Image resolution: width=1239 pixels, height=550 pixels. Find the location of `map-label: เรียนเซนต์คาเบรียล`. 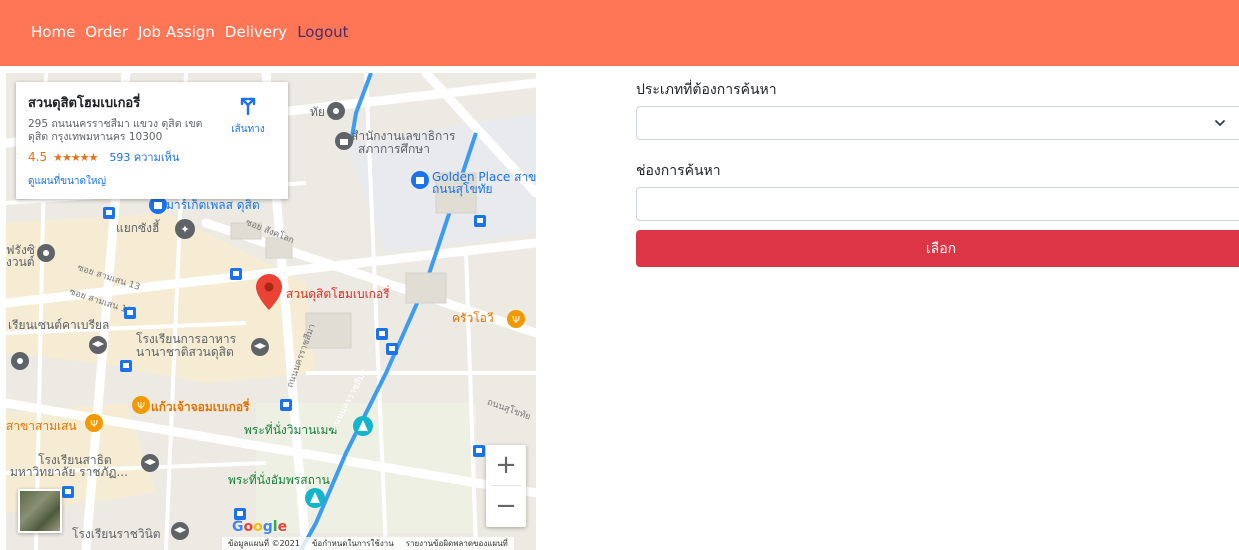

map-label: เรียนเซนต์คาเบรียล is located at coordinates (59, 325).